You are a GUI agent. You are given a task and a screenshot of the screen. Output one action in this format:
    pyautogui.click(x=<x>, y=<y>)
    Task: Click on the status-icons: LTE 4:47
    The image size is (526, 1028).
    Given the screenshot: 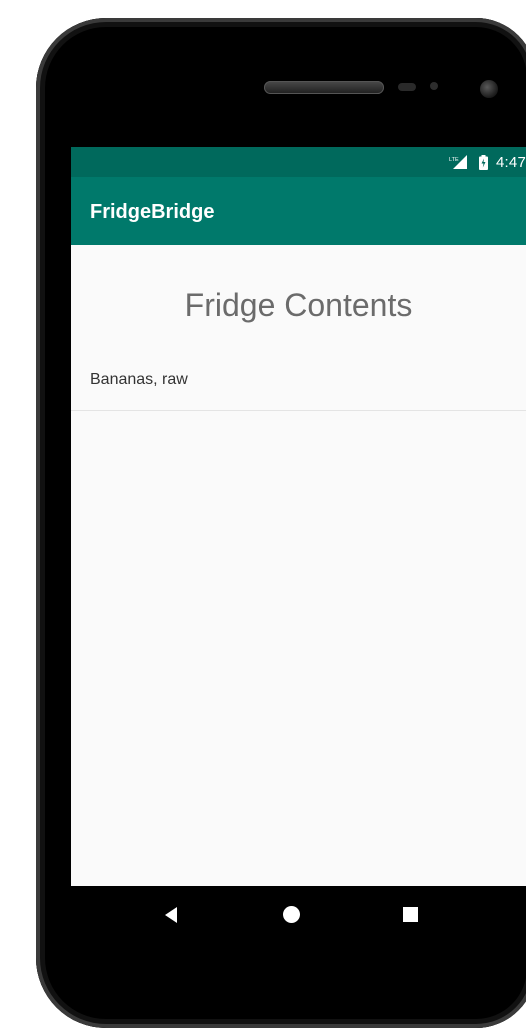 What is the action you would take?
    pyautogui.click(x=487, y=162)
    